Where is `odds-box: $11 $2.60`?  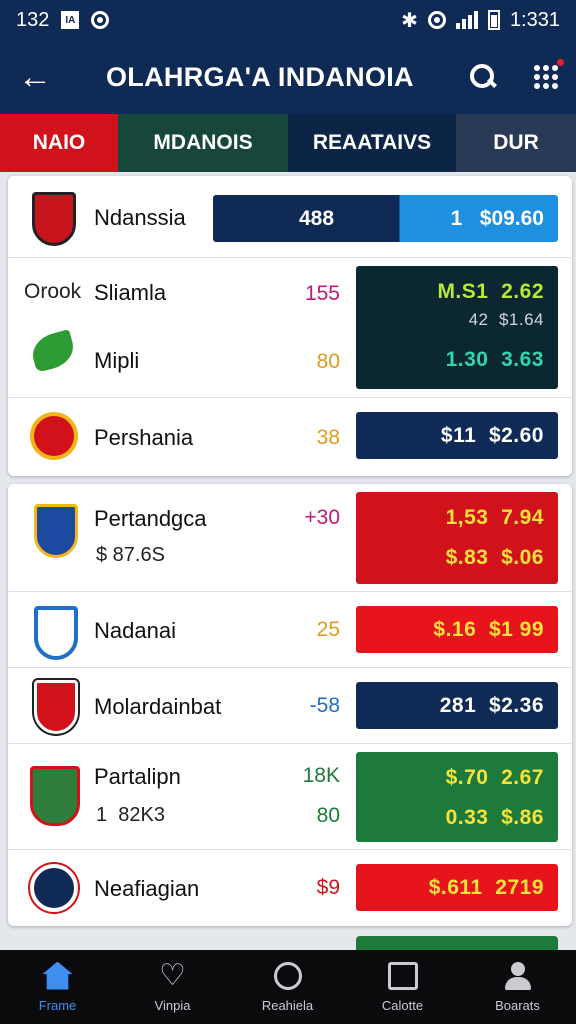
odds-box: $11 $2.60 is located at coordinates (457, 435).